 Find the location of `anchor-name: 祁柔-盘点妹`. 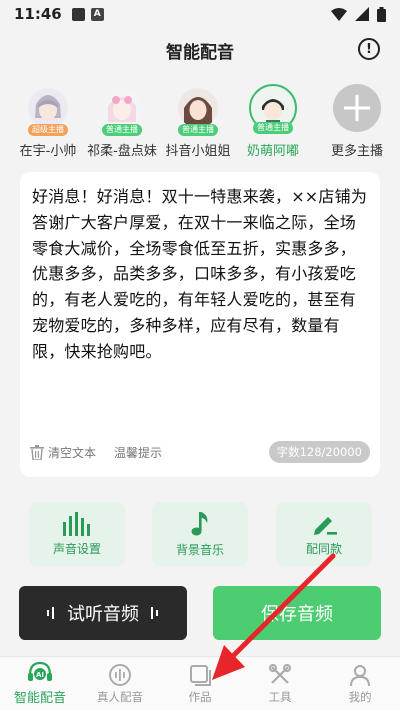

anchor-name: 祁柔-盘点妹 is located at coordinates (122, 151).